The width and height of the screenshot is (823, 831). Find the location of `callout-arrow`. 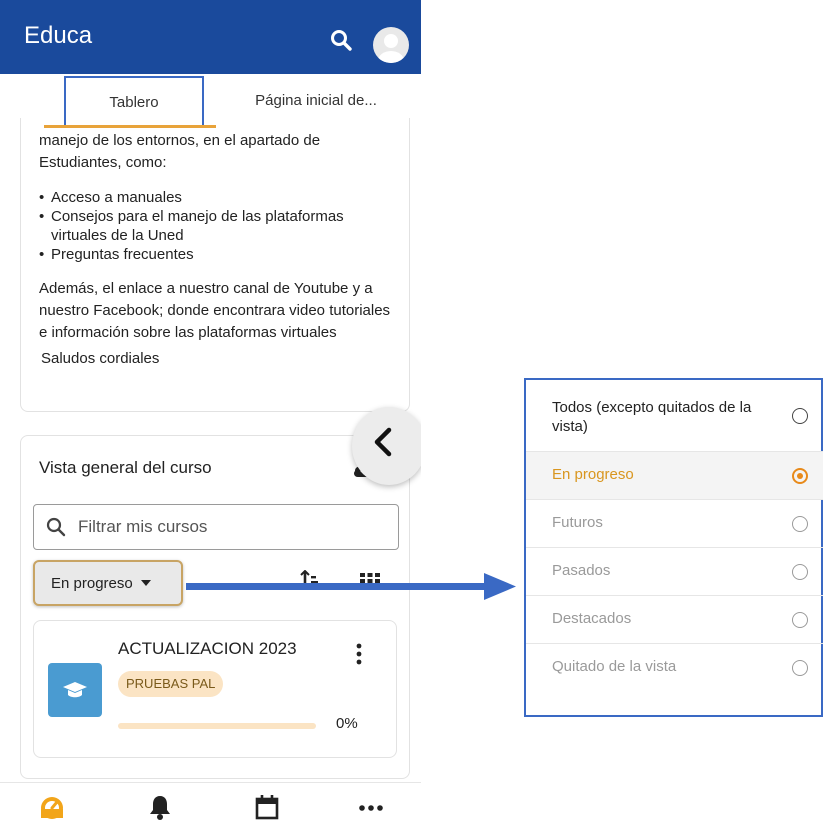

callout-arrow is located at coordinates (351, 586).